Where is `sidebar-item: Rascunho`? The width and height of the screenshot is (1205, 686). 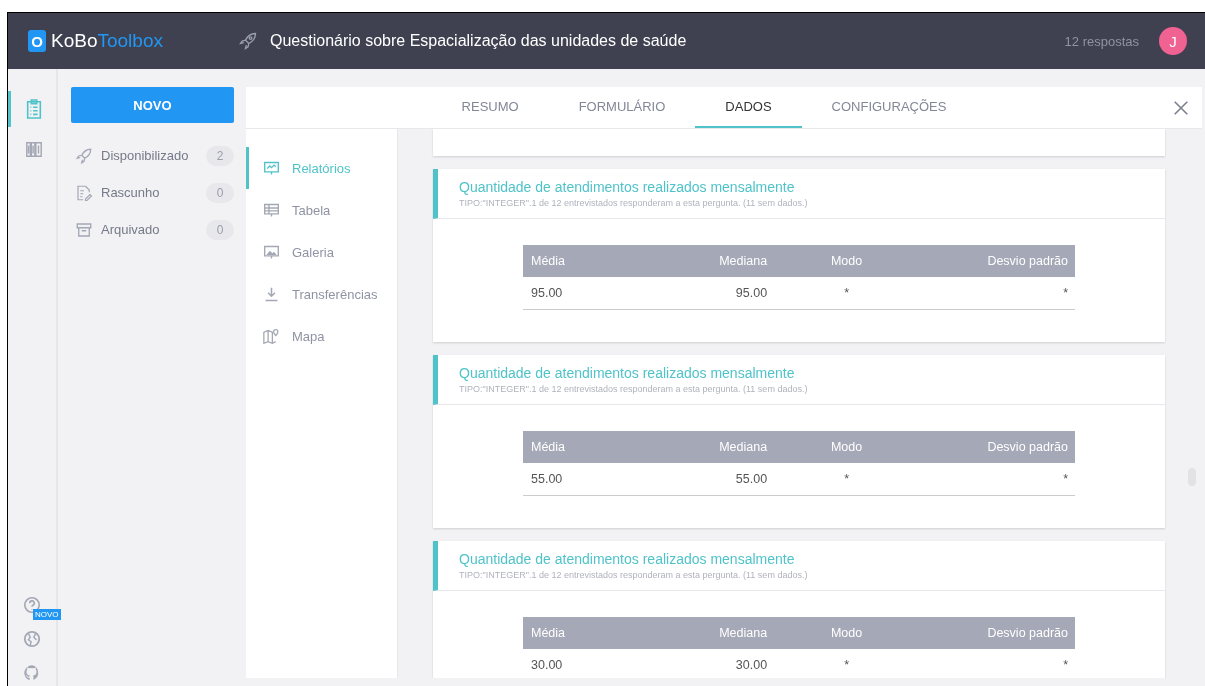 sidebar-item: Rascunho is located at coordinates (149, 192).